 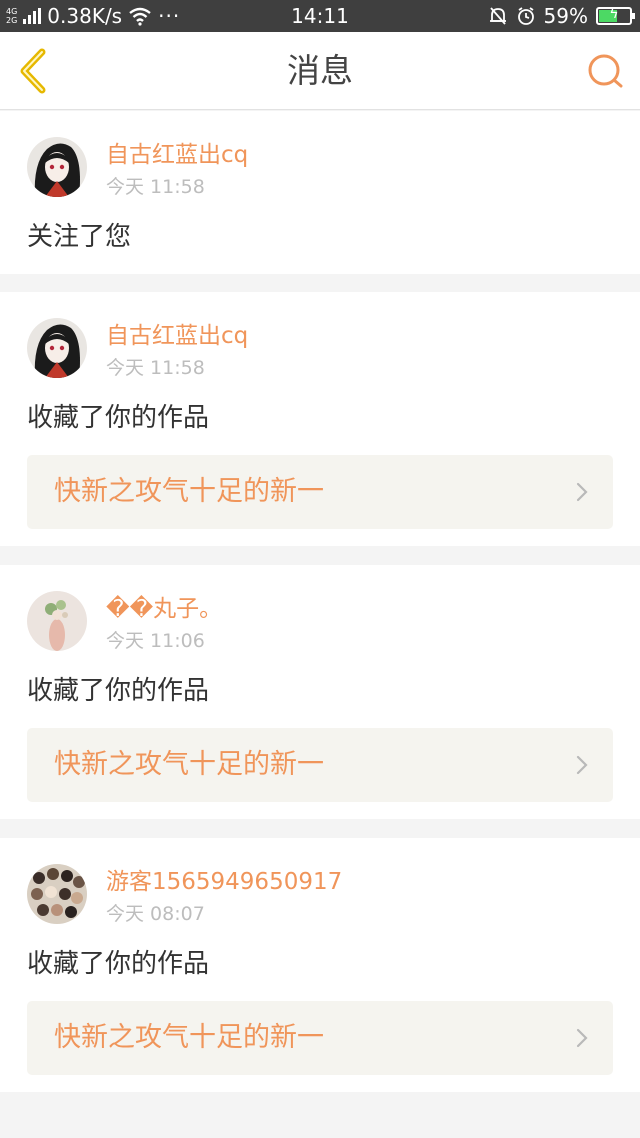 I want to click on page-title: 消息, so click(x=320, y=70).